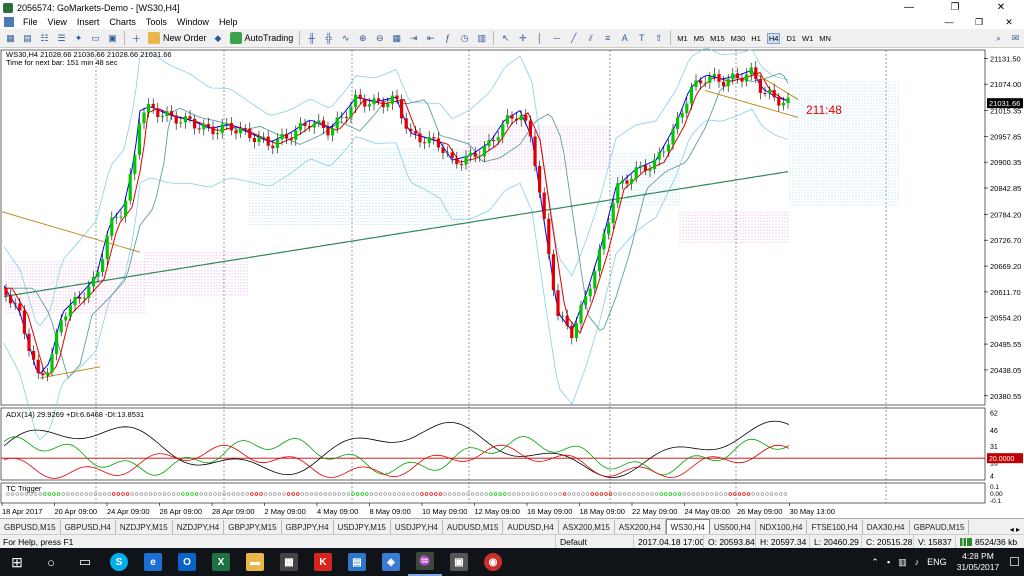 Image resolution: width=1024 pixels, height=576 pixels. What do you see at coordinates (112, 38) in the screenshot?
I see `strategy-tester-icon: ▣` at bounding box center [112, 38].